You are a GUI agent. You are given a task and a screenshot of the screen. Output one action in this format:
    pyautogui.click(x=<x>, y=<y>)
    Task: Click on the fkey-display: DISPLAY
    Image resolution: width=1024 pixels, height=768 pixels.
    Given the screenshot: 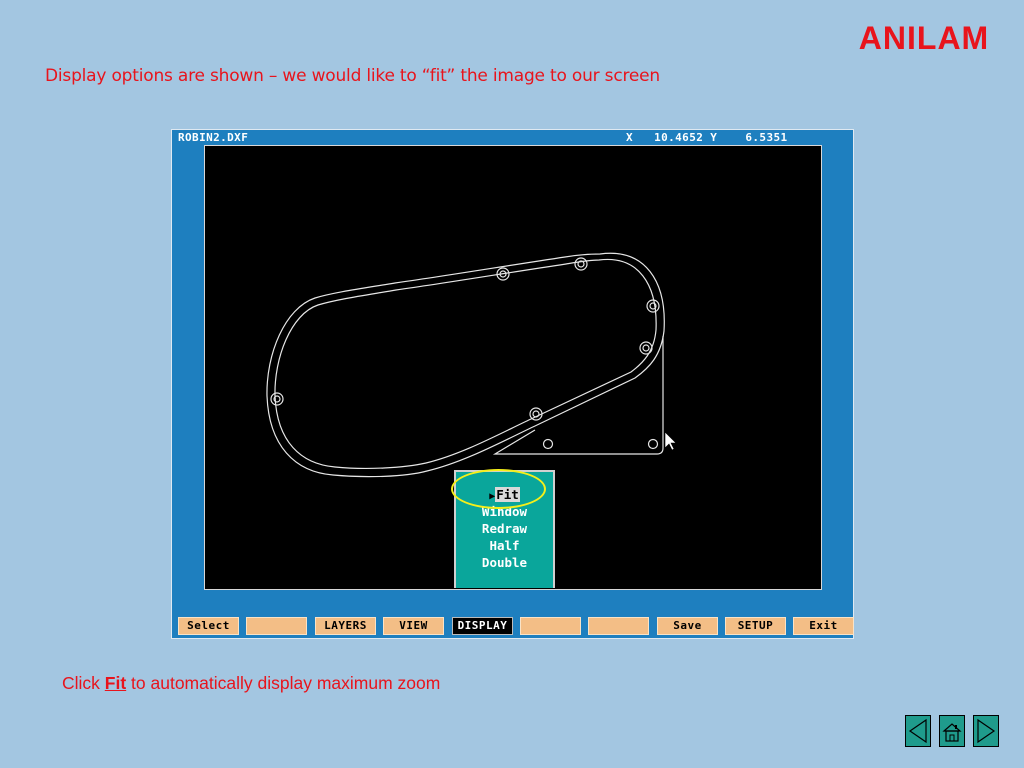 What is the action you would take?
    pyautogui.click(x=482, y=626)
    